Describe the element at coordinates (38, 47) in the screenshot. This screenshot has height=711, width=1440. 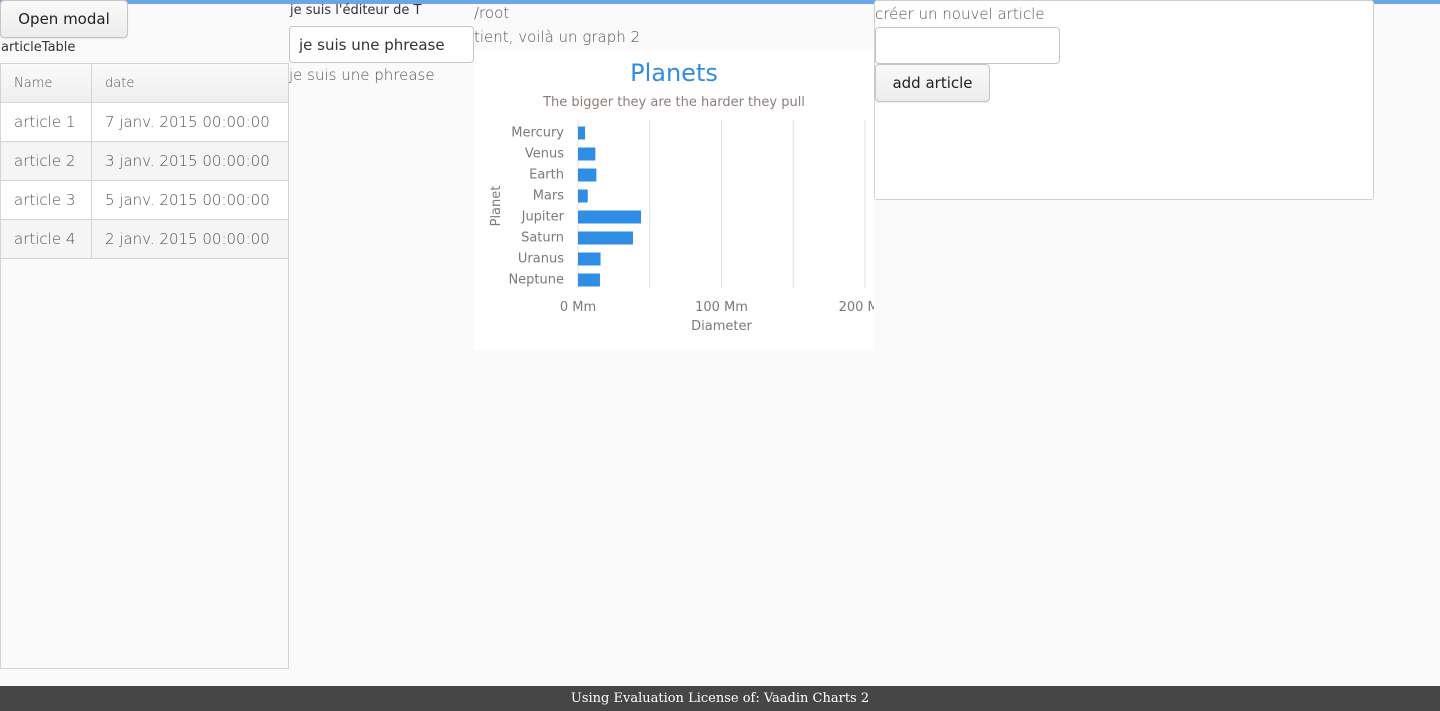
I see `table-caption: articleTable` at that location.